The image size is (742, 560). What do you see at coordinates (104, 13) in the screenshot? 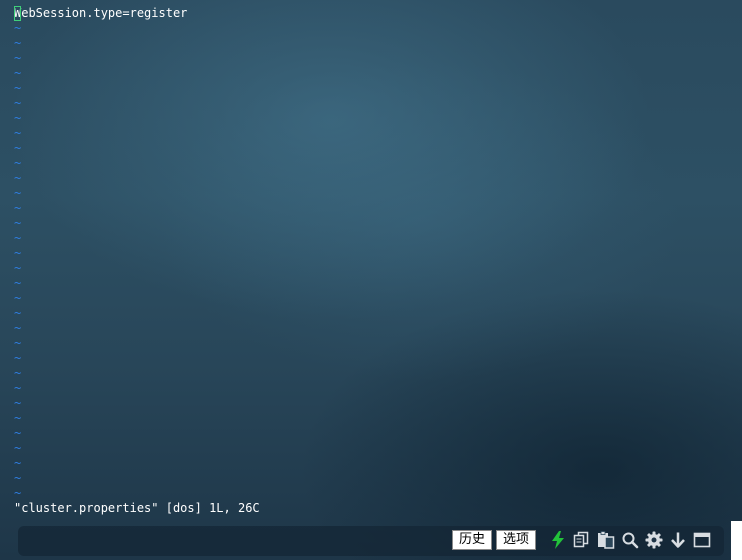
I see `editor-line-text: ebSession.type=register` at bounding box center [104, 13].